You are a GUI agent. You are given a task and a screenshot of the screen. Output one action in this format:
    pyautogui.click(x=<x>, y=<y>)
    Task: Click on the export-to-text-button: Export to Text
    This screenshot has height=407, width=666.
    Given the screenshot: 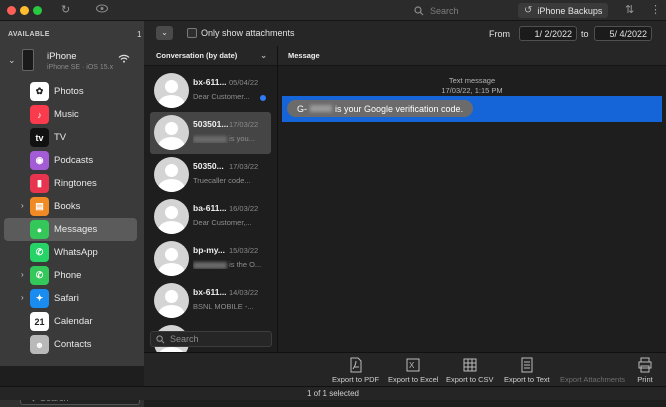 What is the action you would take?
    pyautogui.click(x=527, y=370)
    